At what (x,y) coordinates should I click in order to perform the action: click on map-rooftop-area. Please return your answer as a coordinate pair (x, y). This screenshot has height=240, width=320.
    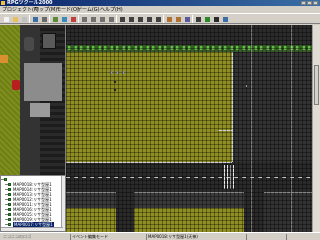
    Looking at the image, I should click on (193, 35).